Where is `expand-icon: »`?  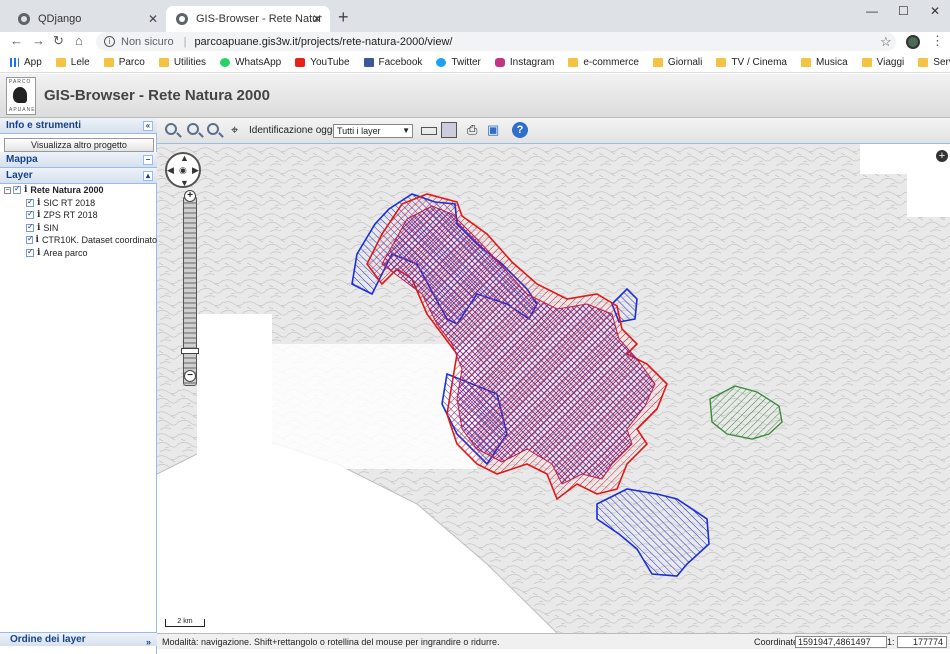
expand-icon: » is located at coordinates (148, 642).